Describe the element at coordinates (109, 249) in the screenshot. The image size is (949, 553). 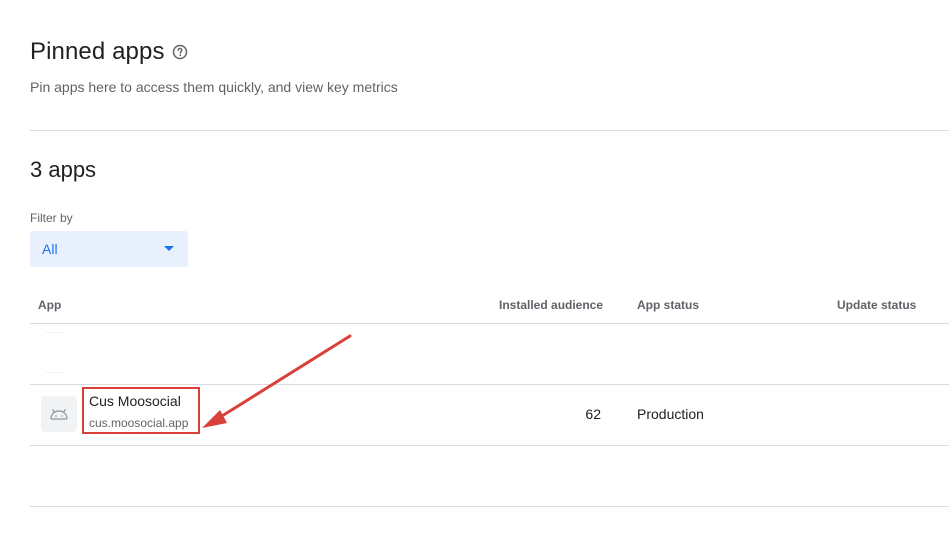
I see `filter-dropdown: All` at that location.